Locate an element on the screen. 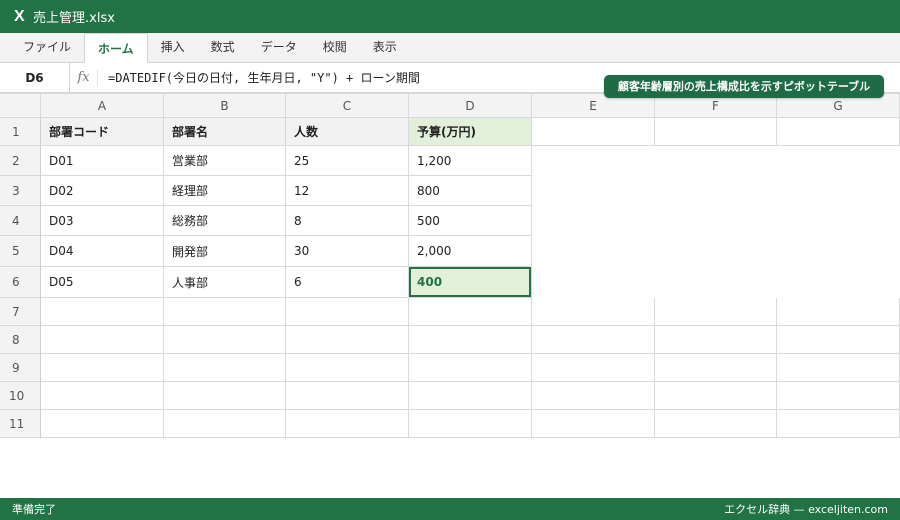 The width and height of the screenshot is (900, 520). cell-e9 is located at coordinates (593, 368).